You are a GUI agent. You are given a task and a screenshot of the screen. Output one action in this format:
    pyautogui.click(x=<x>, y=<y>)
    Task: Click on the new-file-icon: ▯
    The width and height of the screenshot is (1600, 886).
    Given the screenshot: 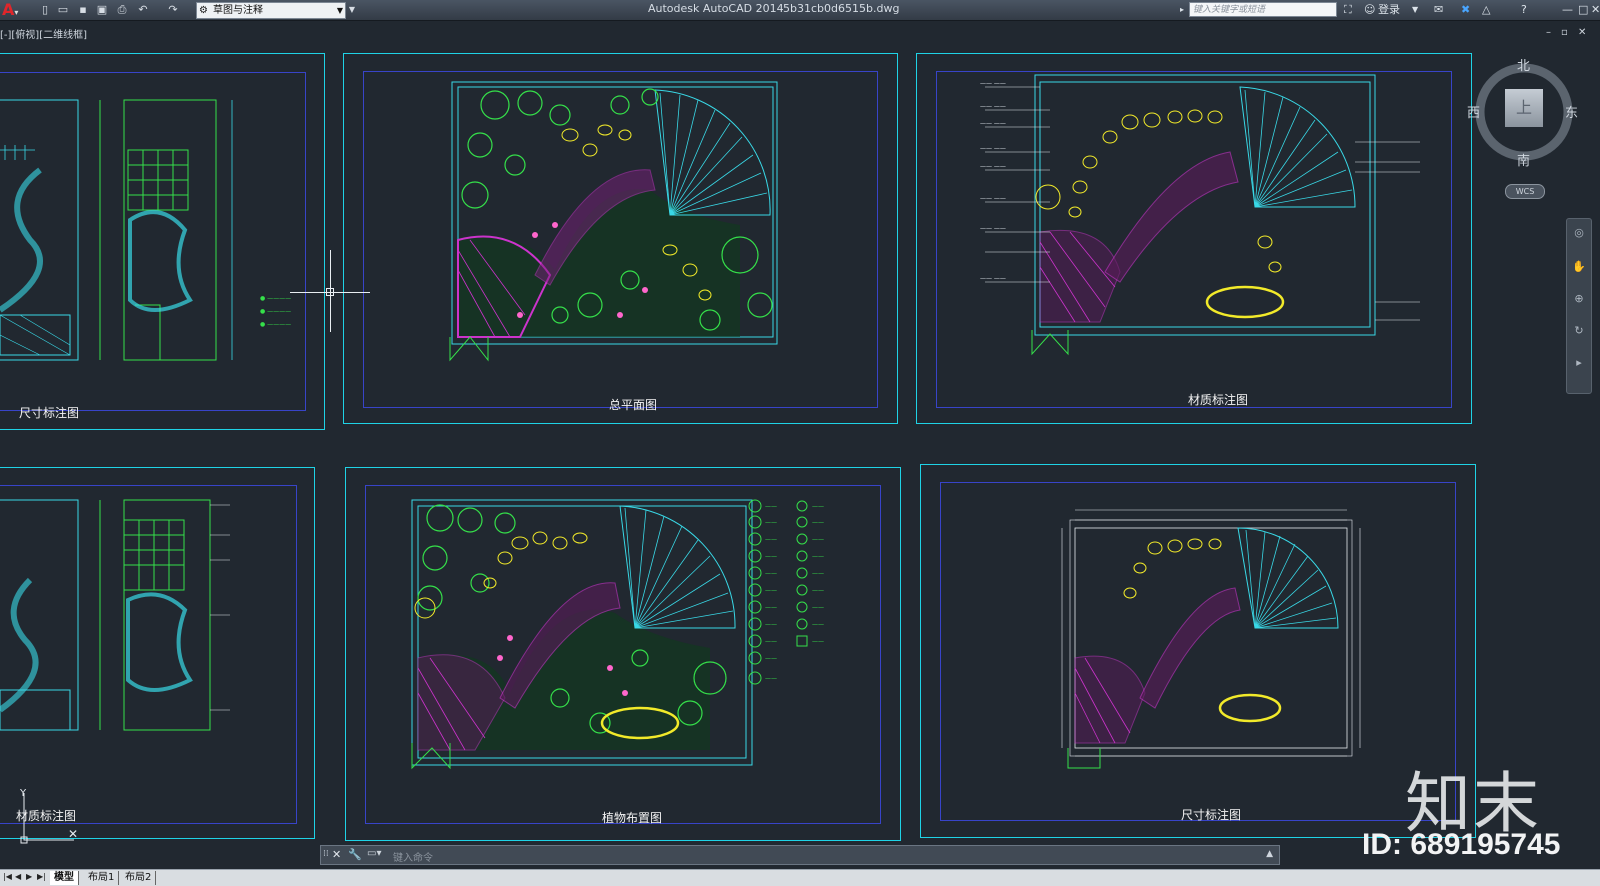 What is the action you would take?
    pyautogui.click(x=45, y=9)
    